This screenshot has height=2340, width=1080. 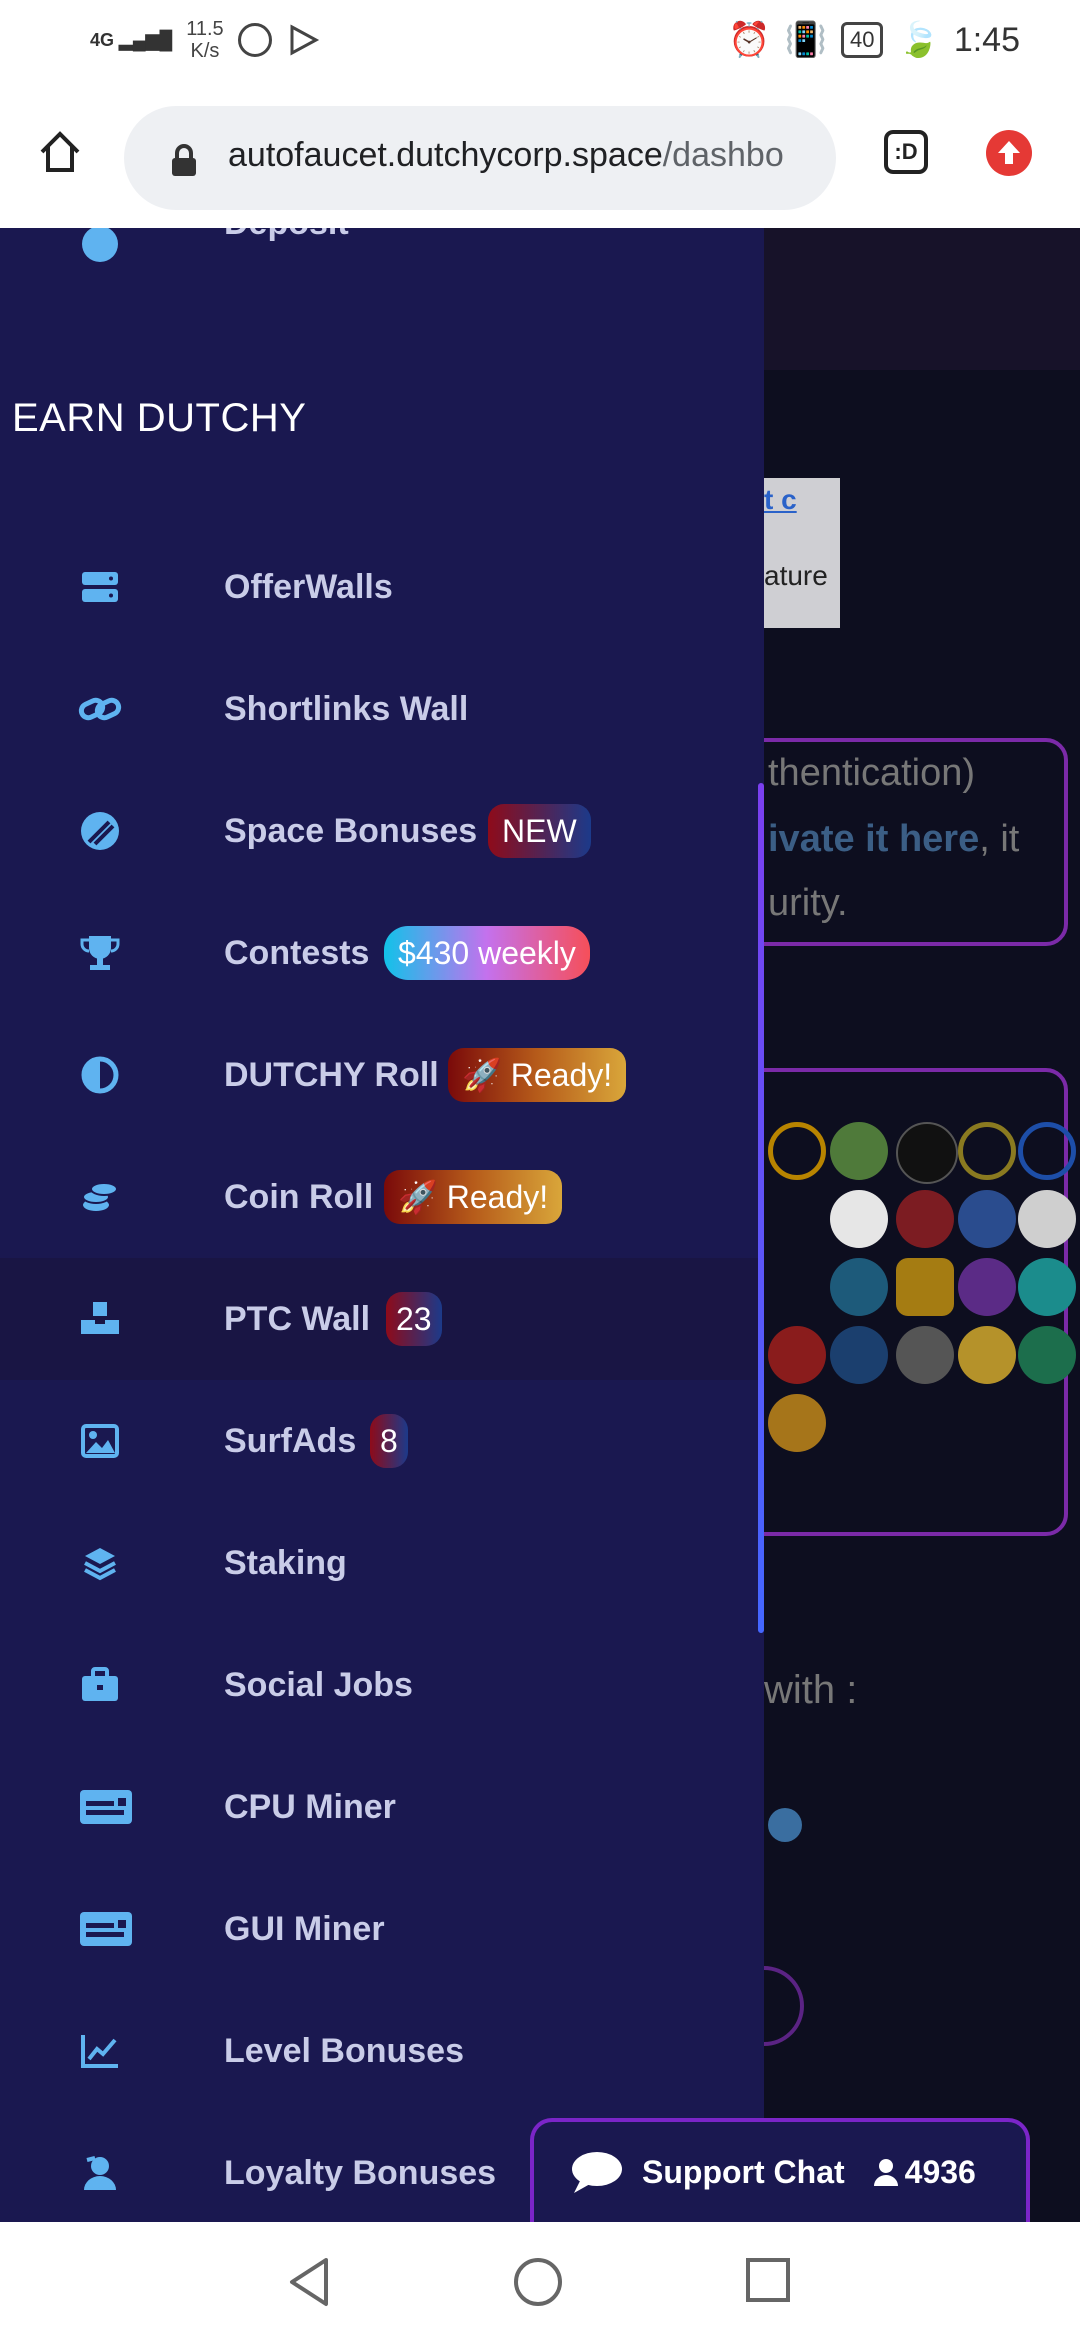 I want to click on sidebar-item-dutchy-roll: DUTCHY Roll 🚀 Ready!, so click(x=382, y=1075).